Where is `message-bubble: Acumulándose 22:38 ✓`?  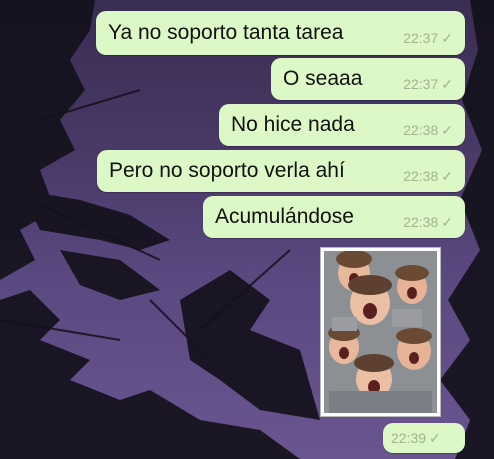 message-bubble: Acumulándose 22:38 ✓ is located at coordinates (334, 217).